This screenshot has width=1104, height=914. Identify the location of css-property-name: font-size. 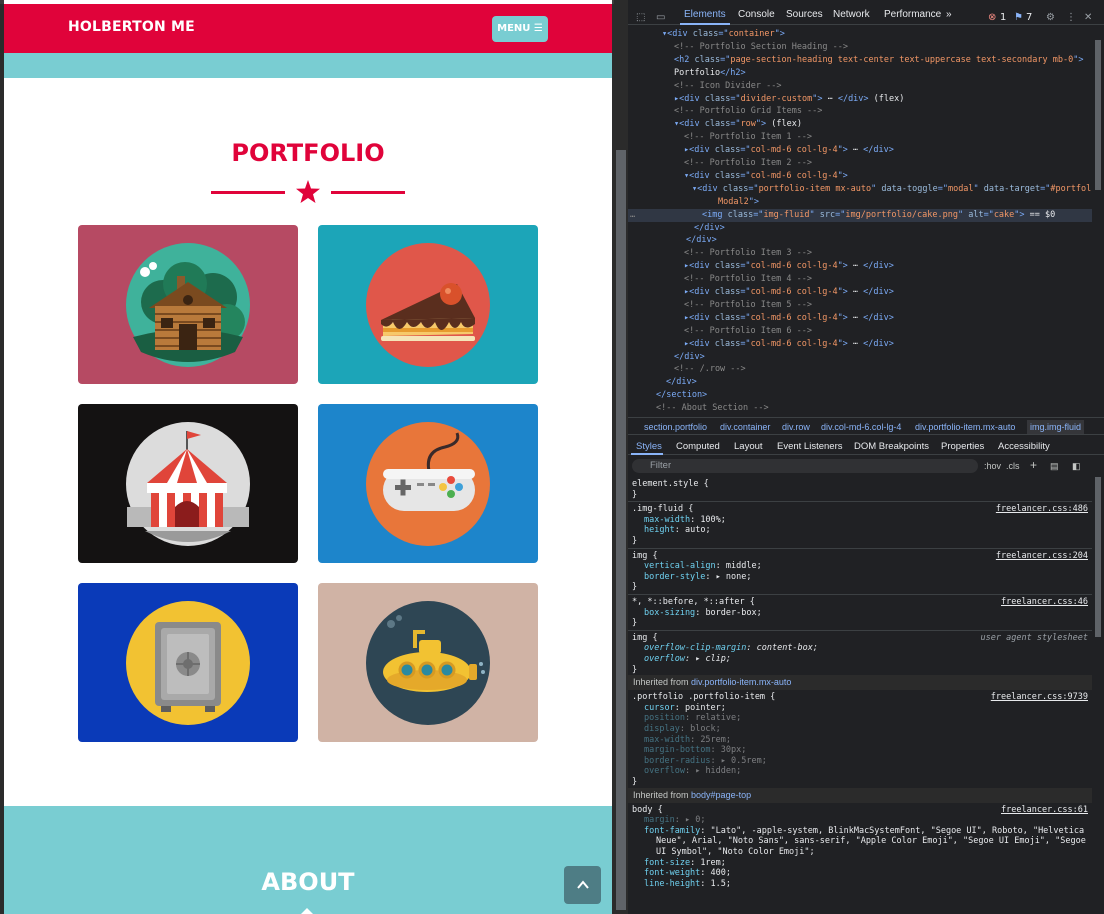
(667, 863).